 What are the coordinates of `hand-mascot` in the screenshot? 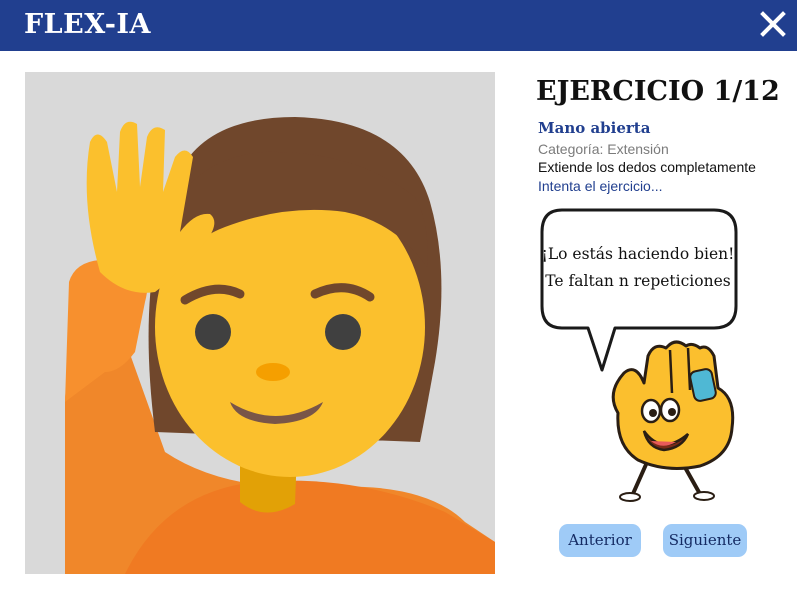 It's located at (671, 420).